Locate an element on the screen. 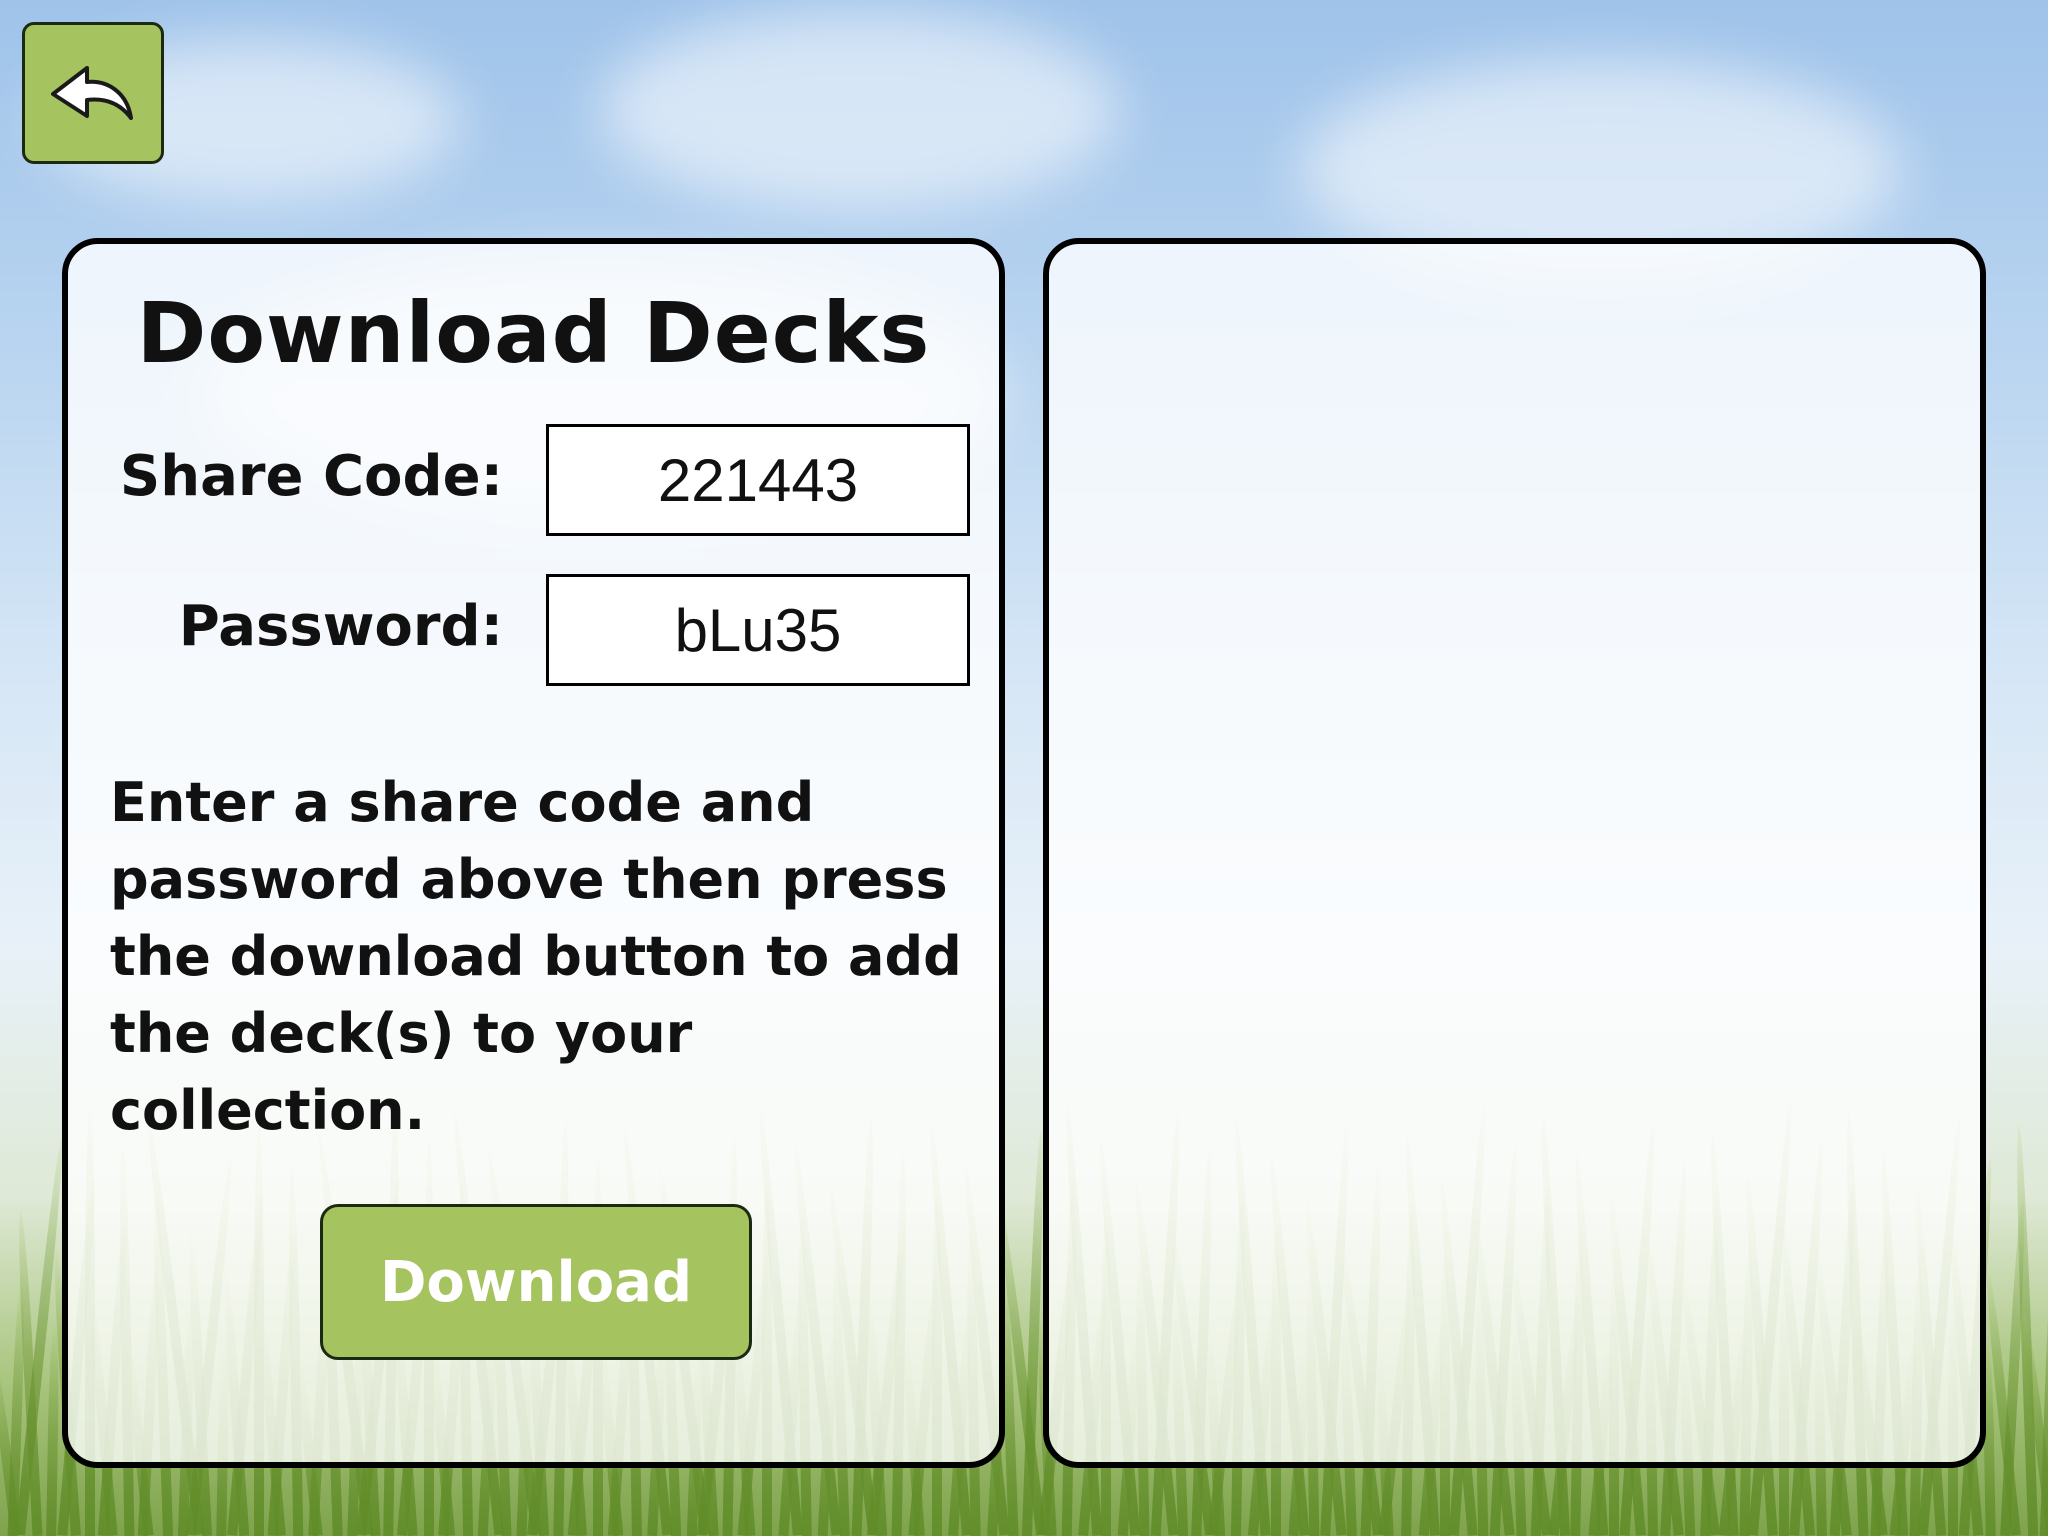  password-field: bLu35 is located at coordinates (758, 630).